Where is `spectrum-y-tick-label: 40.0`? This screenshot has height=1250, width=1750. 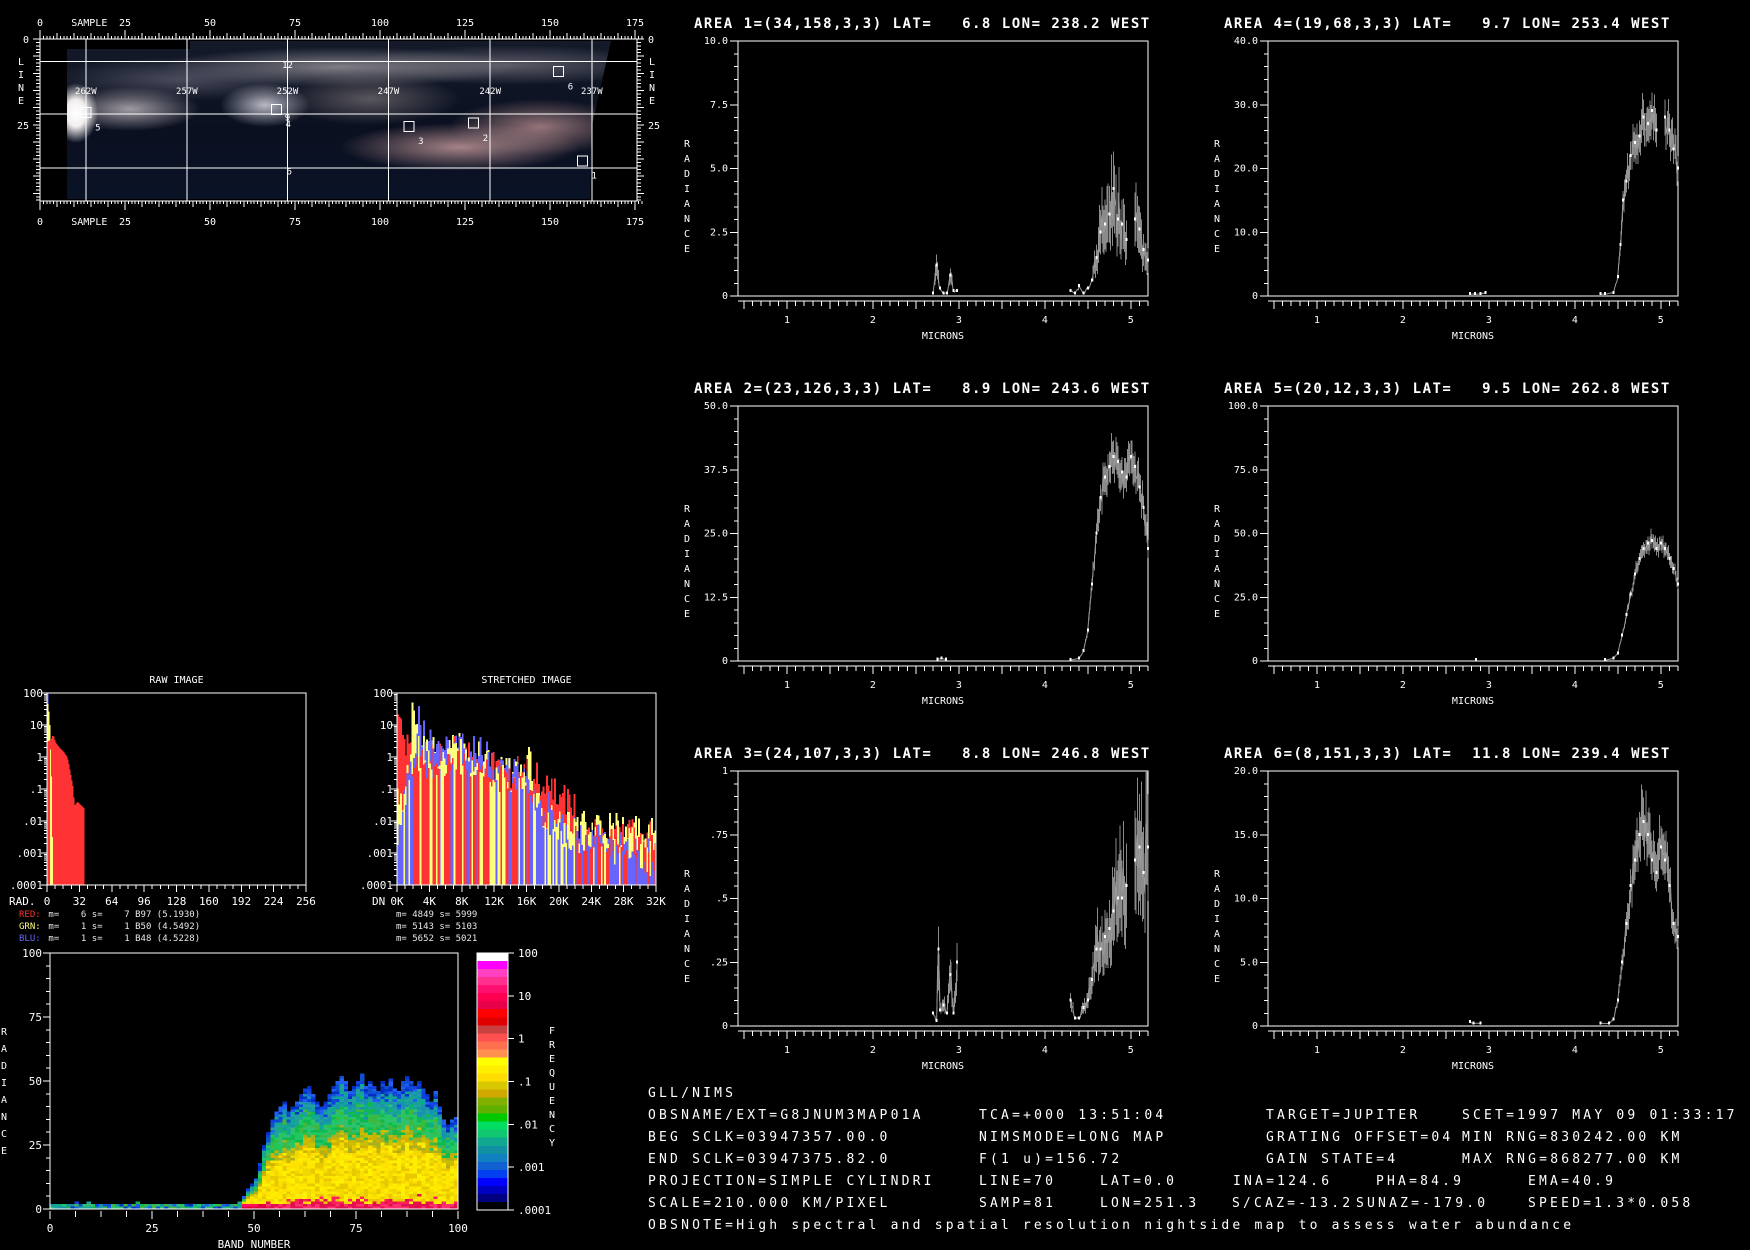 spectrum-y-tick-label: 40.0 is located at coordinates (1246, 41).